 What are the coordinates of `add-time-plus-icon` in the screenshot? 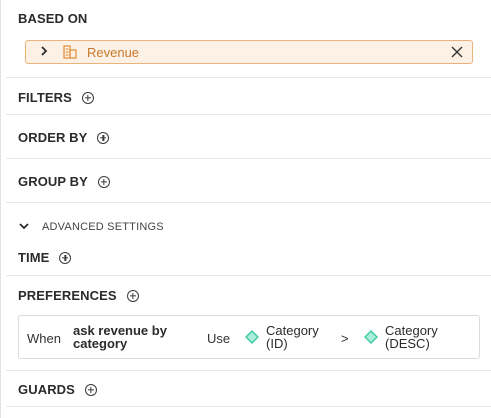 It's located at (65, 257).